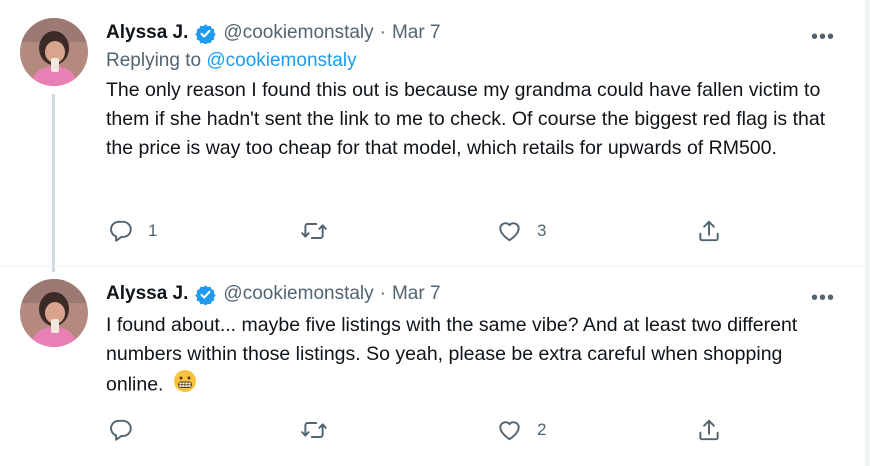 The image size is (870, 466). I want to click on grimacing-face-emoji-icon, so click(185, 385).